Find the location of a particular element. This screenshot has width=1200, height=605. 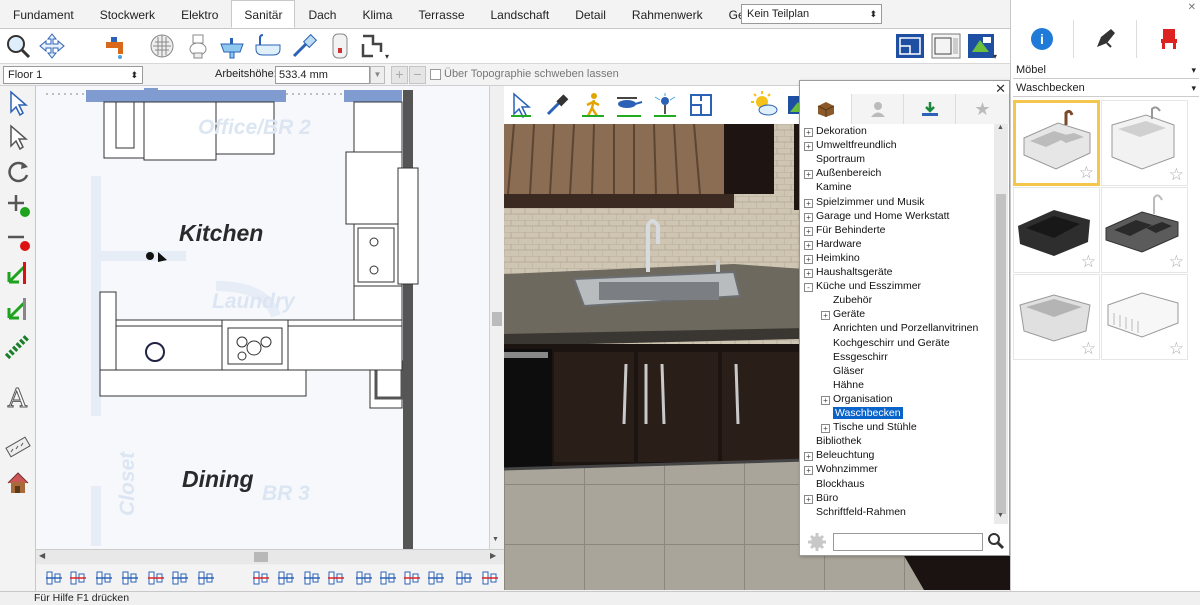

reflect-icon is located at coordinates (412, 578).